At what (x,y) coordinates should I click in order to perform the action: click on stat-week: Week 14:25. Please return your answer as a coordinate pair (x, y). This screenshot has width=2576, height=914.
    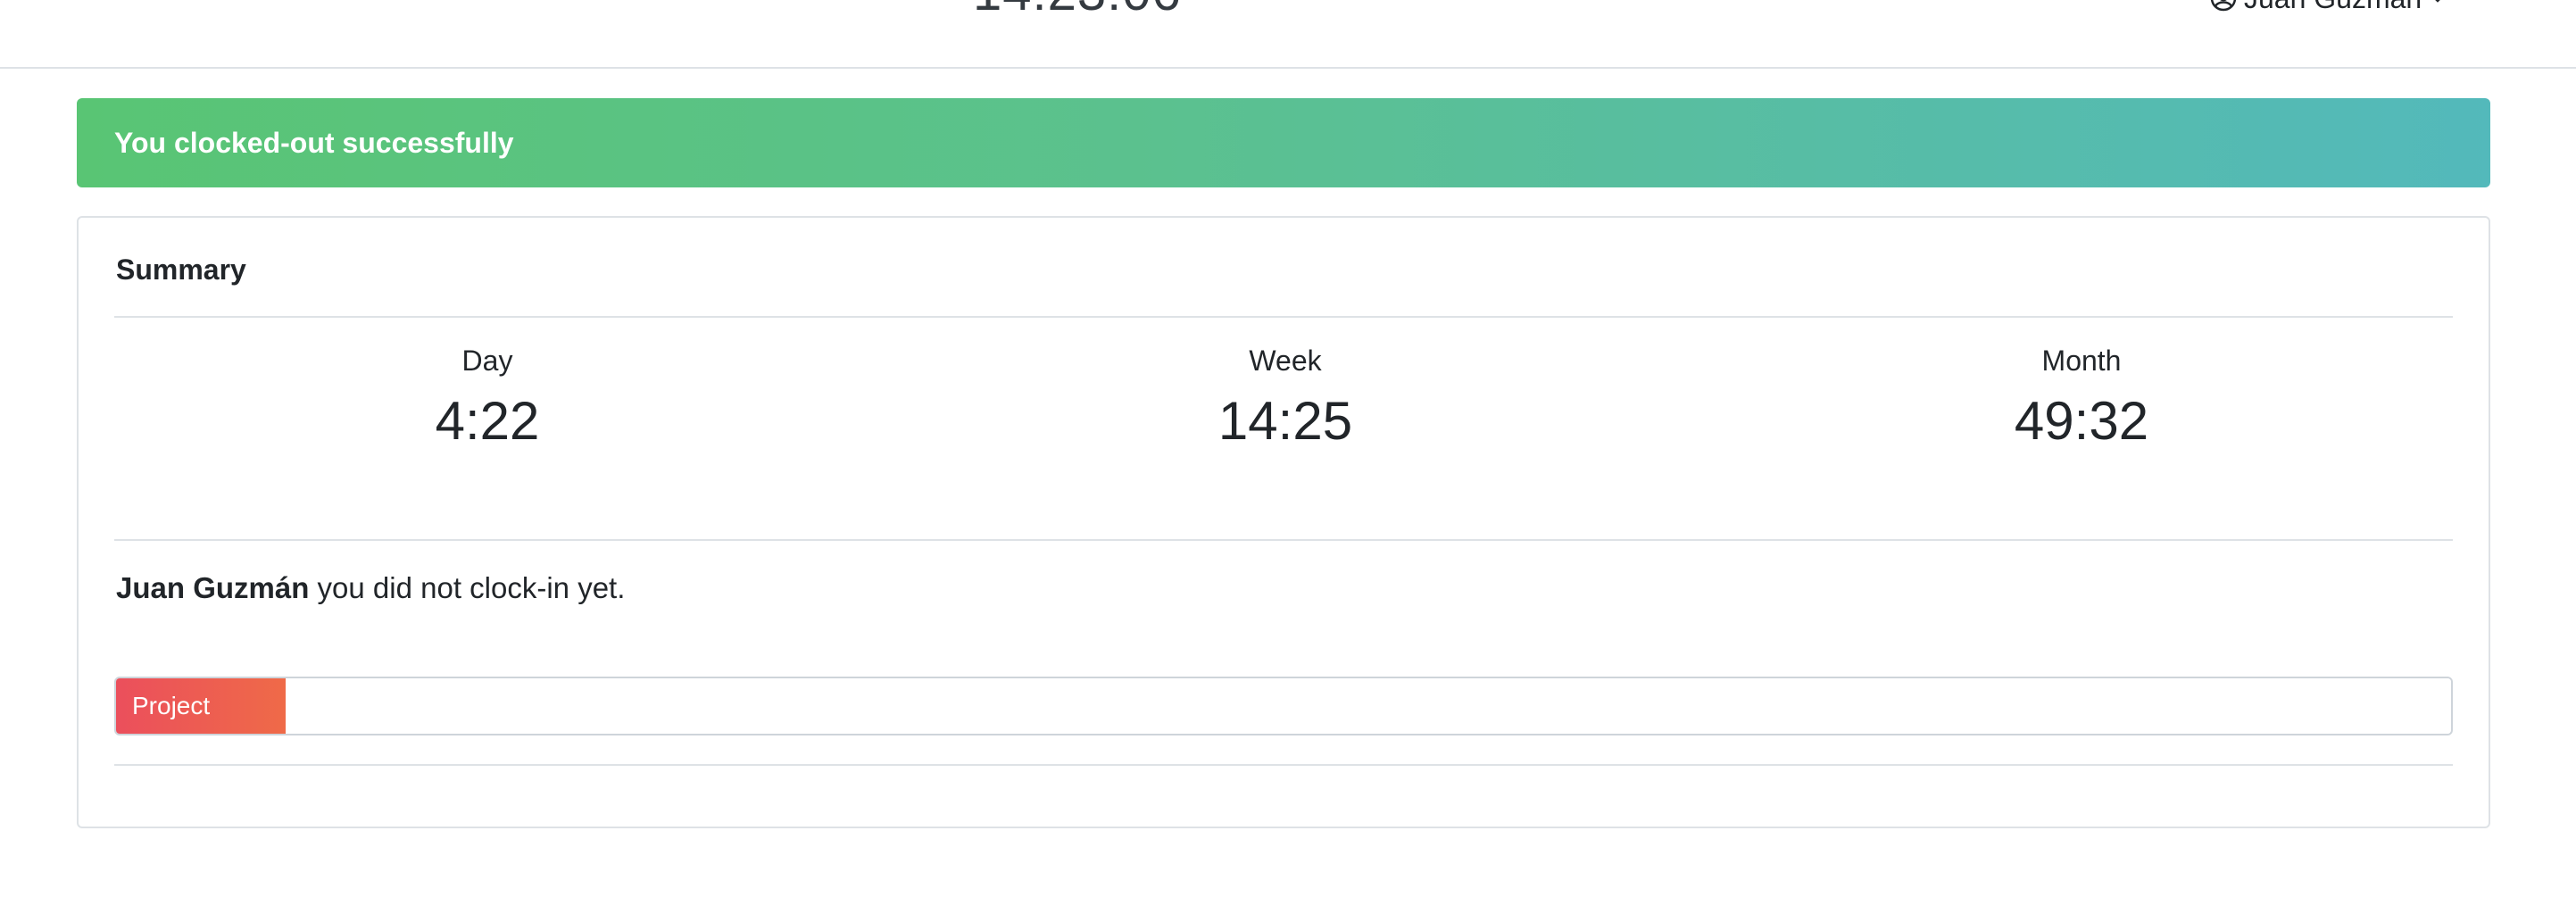
    Looking at the image, I should click on (1285, 398).